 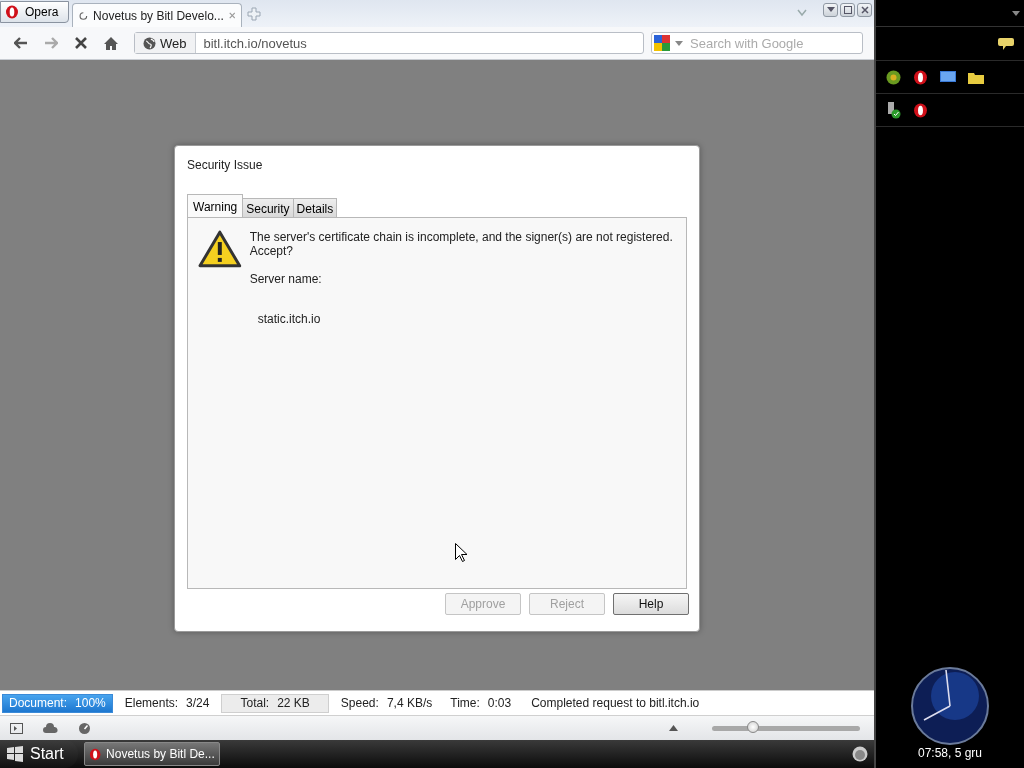 I want to click on dialog-tab: Security, so click(x=268, y=208).